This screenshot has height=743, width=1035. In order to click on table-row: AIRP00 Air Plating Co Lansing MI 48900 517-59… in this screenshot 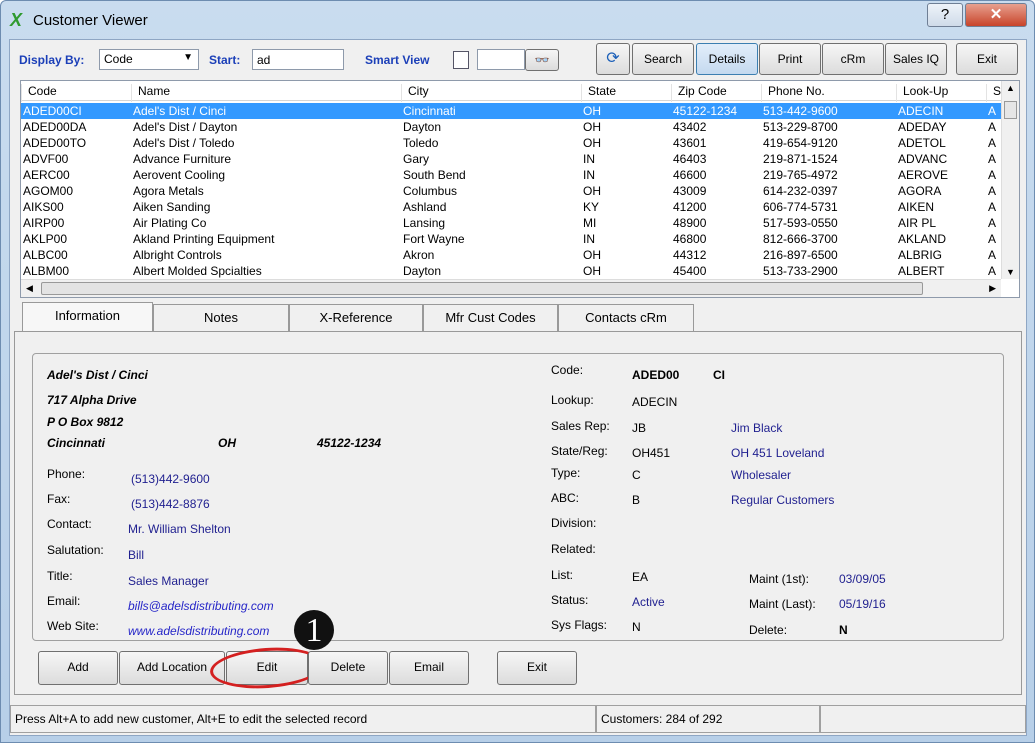, I will do `click(511, 223)`.